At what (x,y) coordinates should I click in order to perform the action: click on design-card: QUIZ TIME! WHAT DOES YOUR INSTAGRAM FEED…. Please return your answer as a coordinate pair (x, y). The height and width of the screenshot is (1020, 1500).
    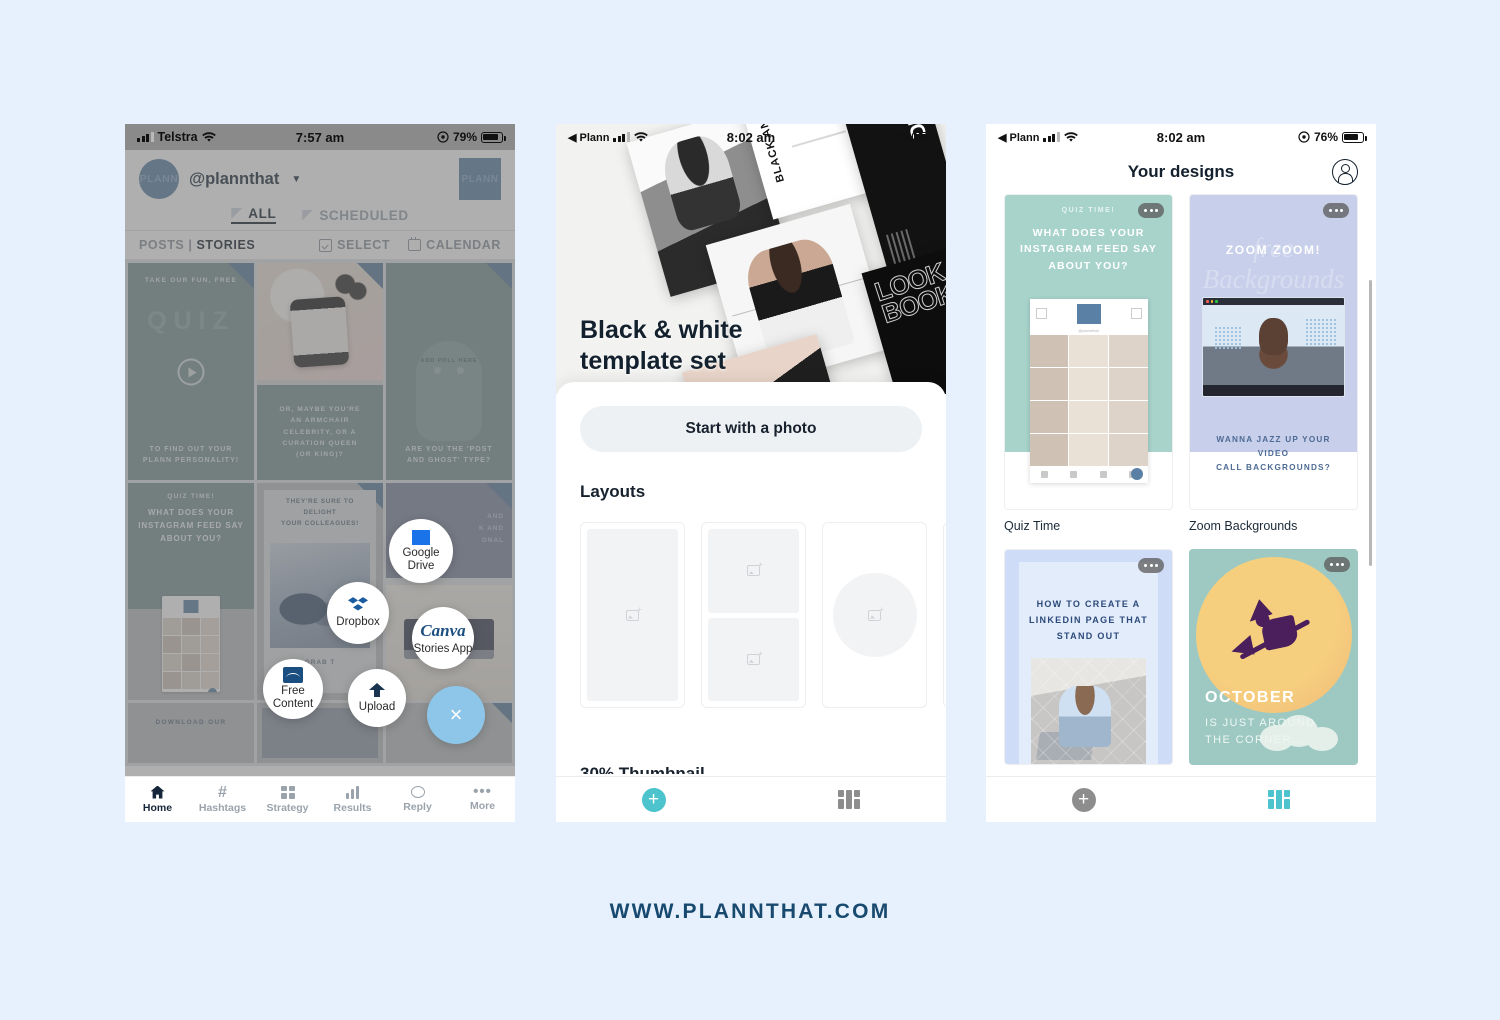
    Looking at the image, I should click on (1088, 363).